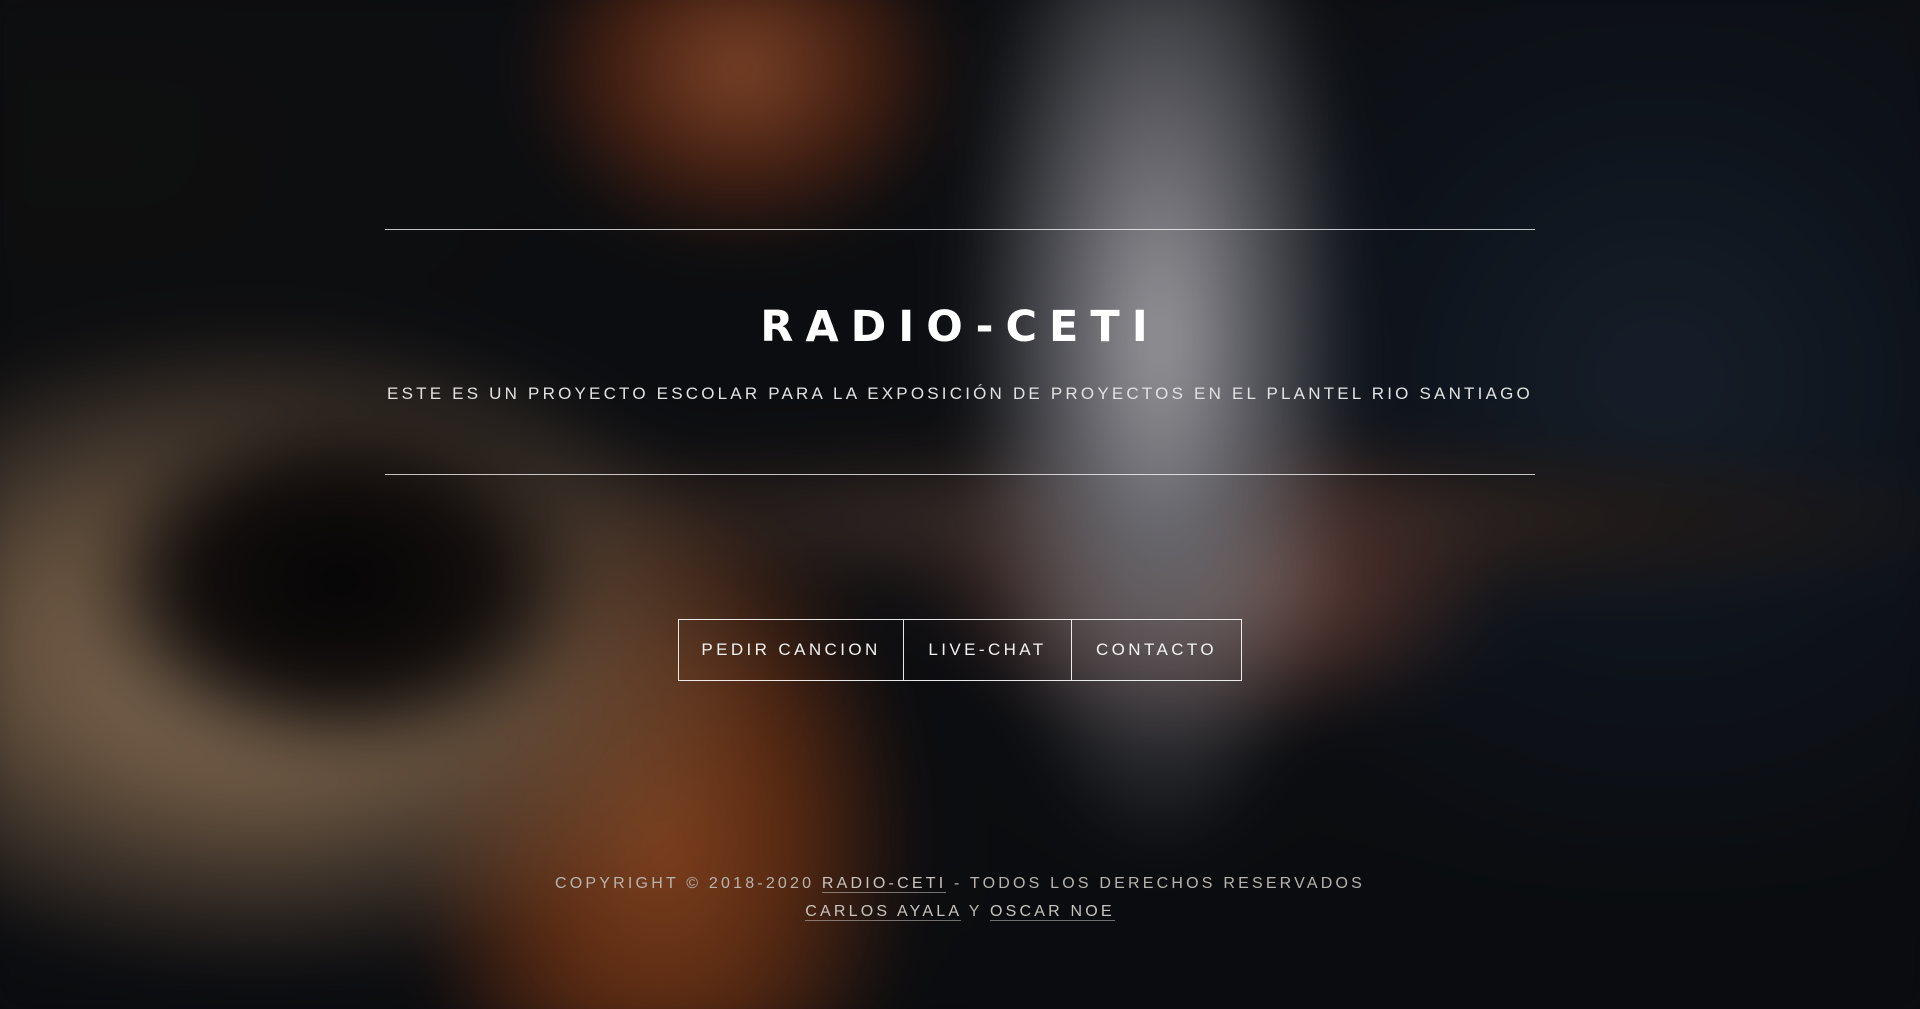 The image size is (1920, 1009). What do you see at coordinates (960, 229) in the screenshot?
I see `divider-top` at bounding box center [960, 229].